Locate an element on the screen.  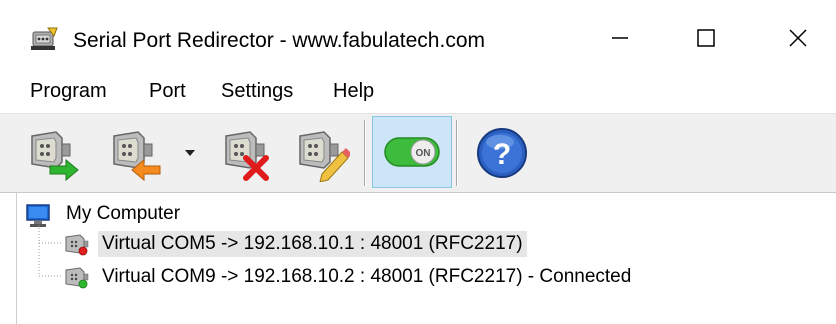
toggle-label: ON is located at coordinates (423, 153).